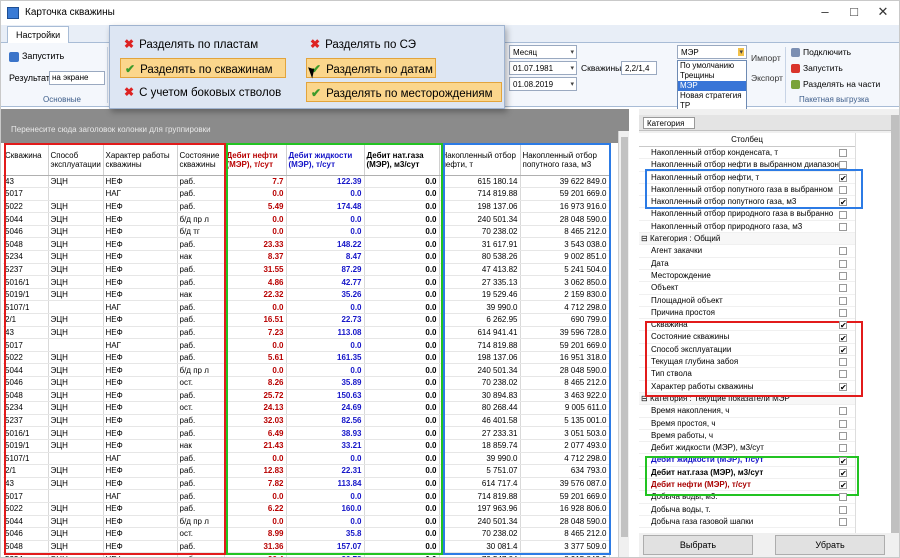 This screenshot has height=558, width=900. I want to click on column-option-row: Агент закачки, so click(747, 251).